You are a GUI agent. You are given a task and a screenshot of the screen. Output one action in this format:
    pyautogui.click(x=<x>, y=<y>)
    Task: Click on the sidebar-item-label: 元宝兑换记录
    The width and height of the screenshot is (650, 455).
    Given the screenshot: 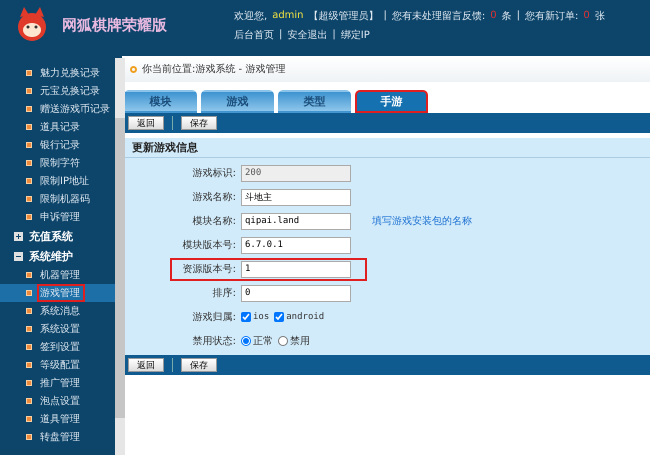 What is the action you would take?
    pyautogui.click(x=70, y=91)
    